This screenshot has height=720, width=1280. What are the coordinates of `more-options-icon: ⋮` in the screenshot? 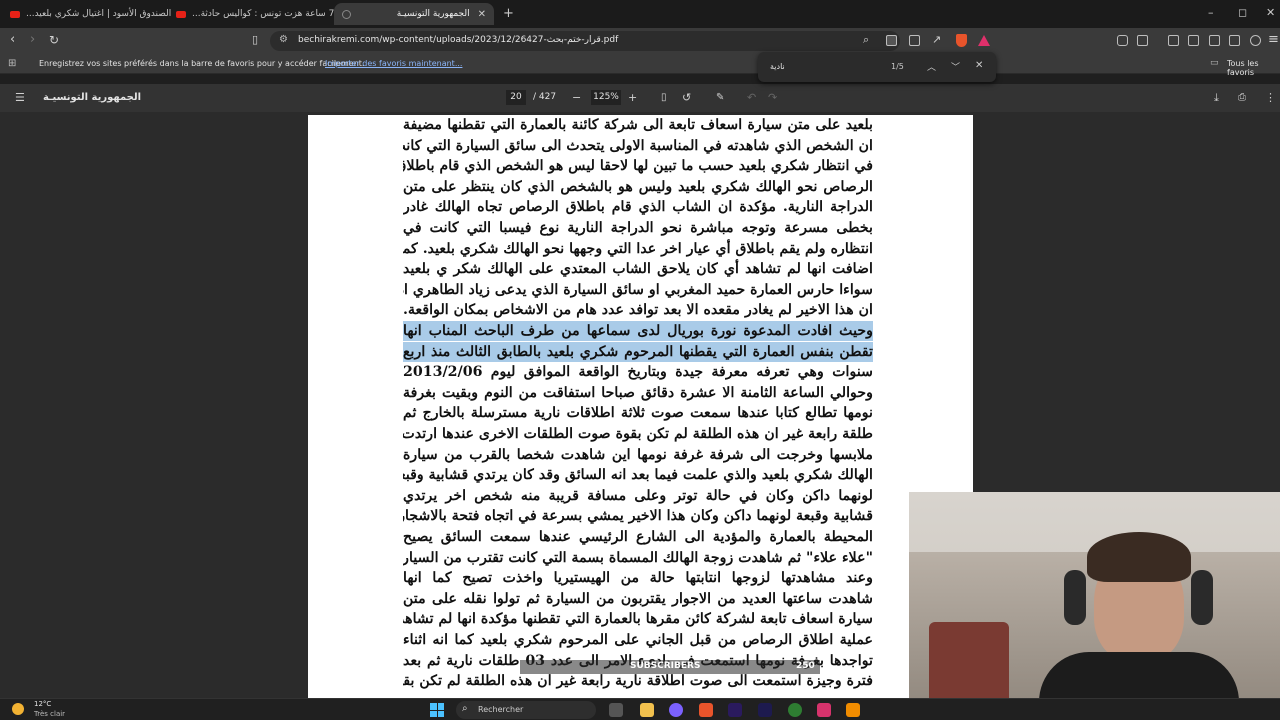 It's located at (1270, 98).